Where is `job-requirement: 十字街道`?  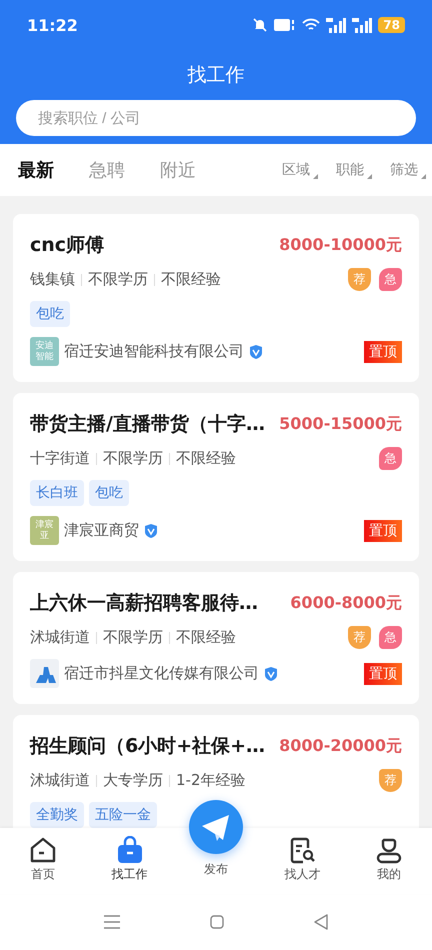
job-requirement: 十字街道 is located at coordinates (60, 458).